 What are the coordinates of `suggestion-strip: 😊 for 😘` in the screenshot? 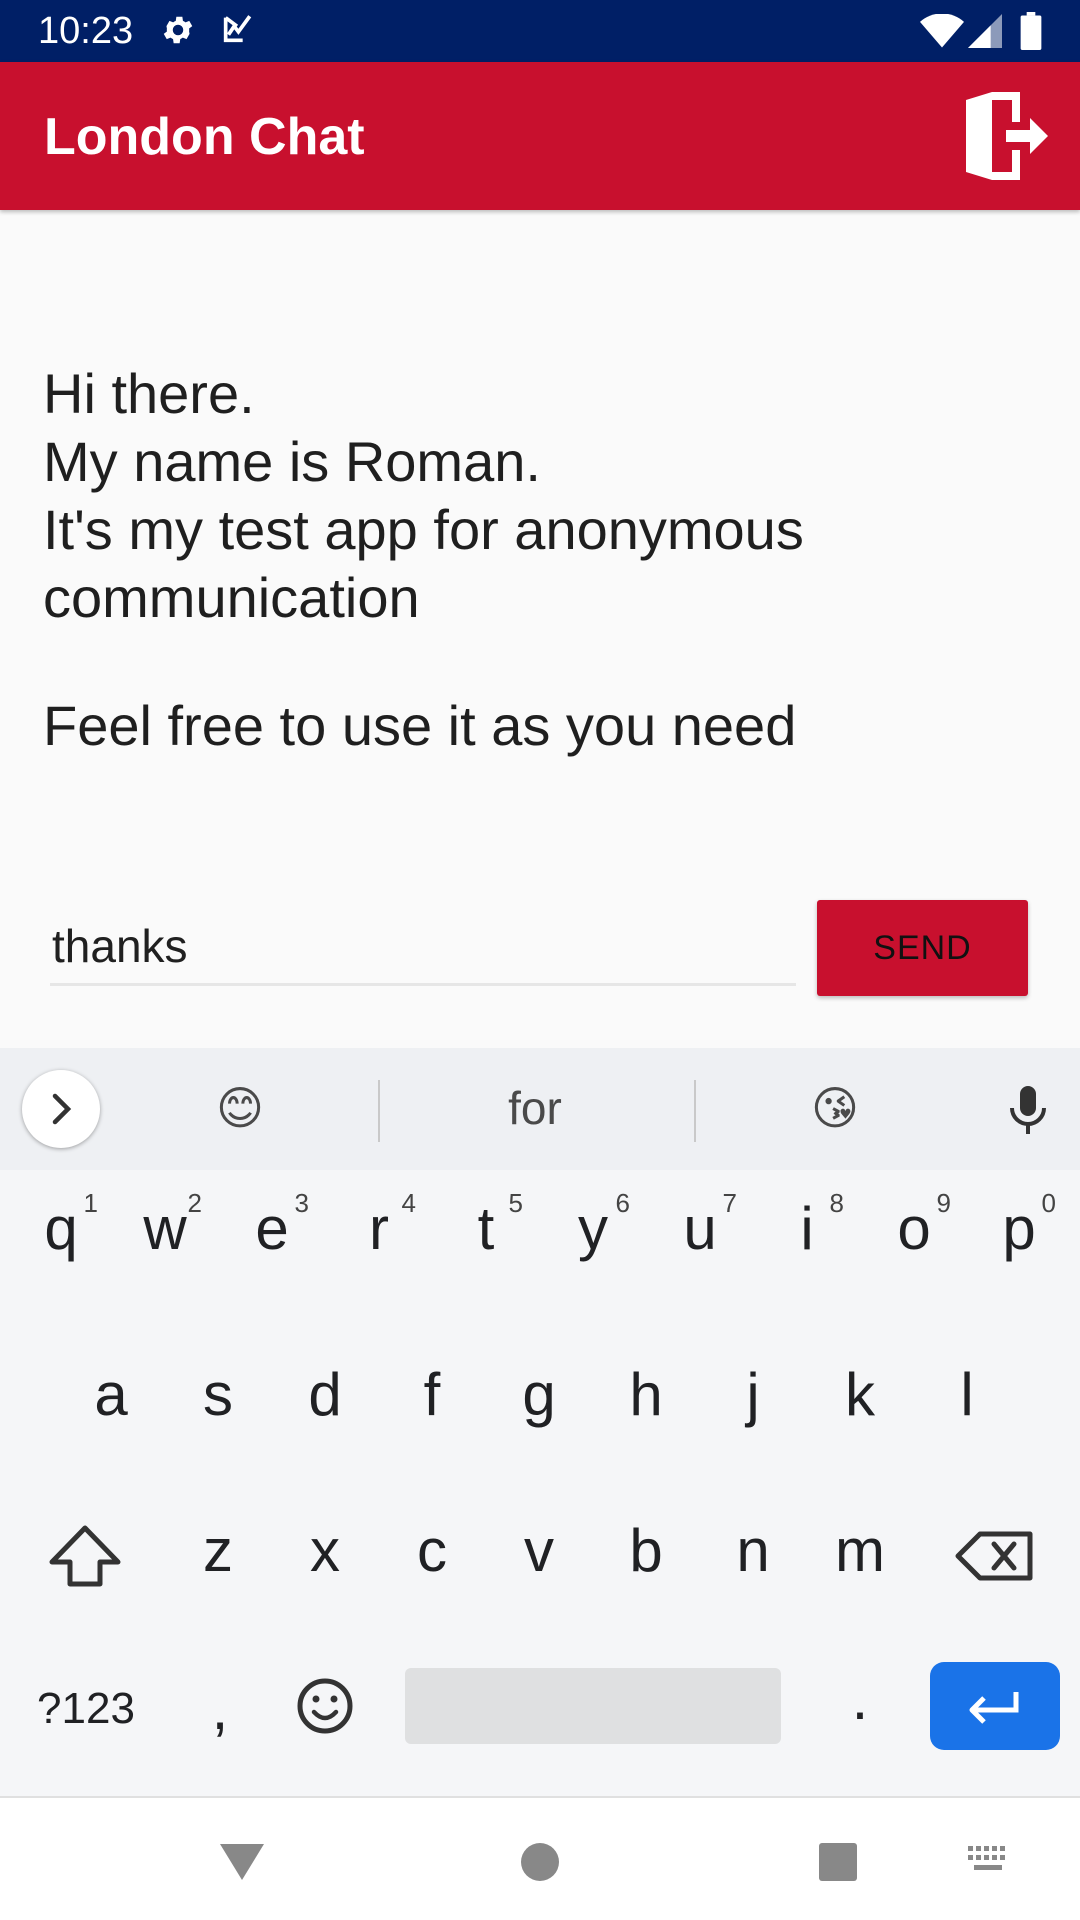 It's located at (540, 1109).